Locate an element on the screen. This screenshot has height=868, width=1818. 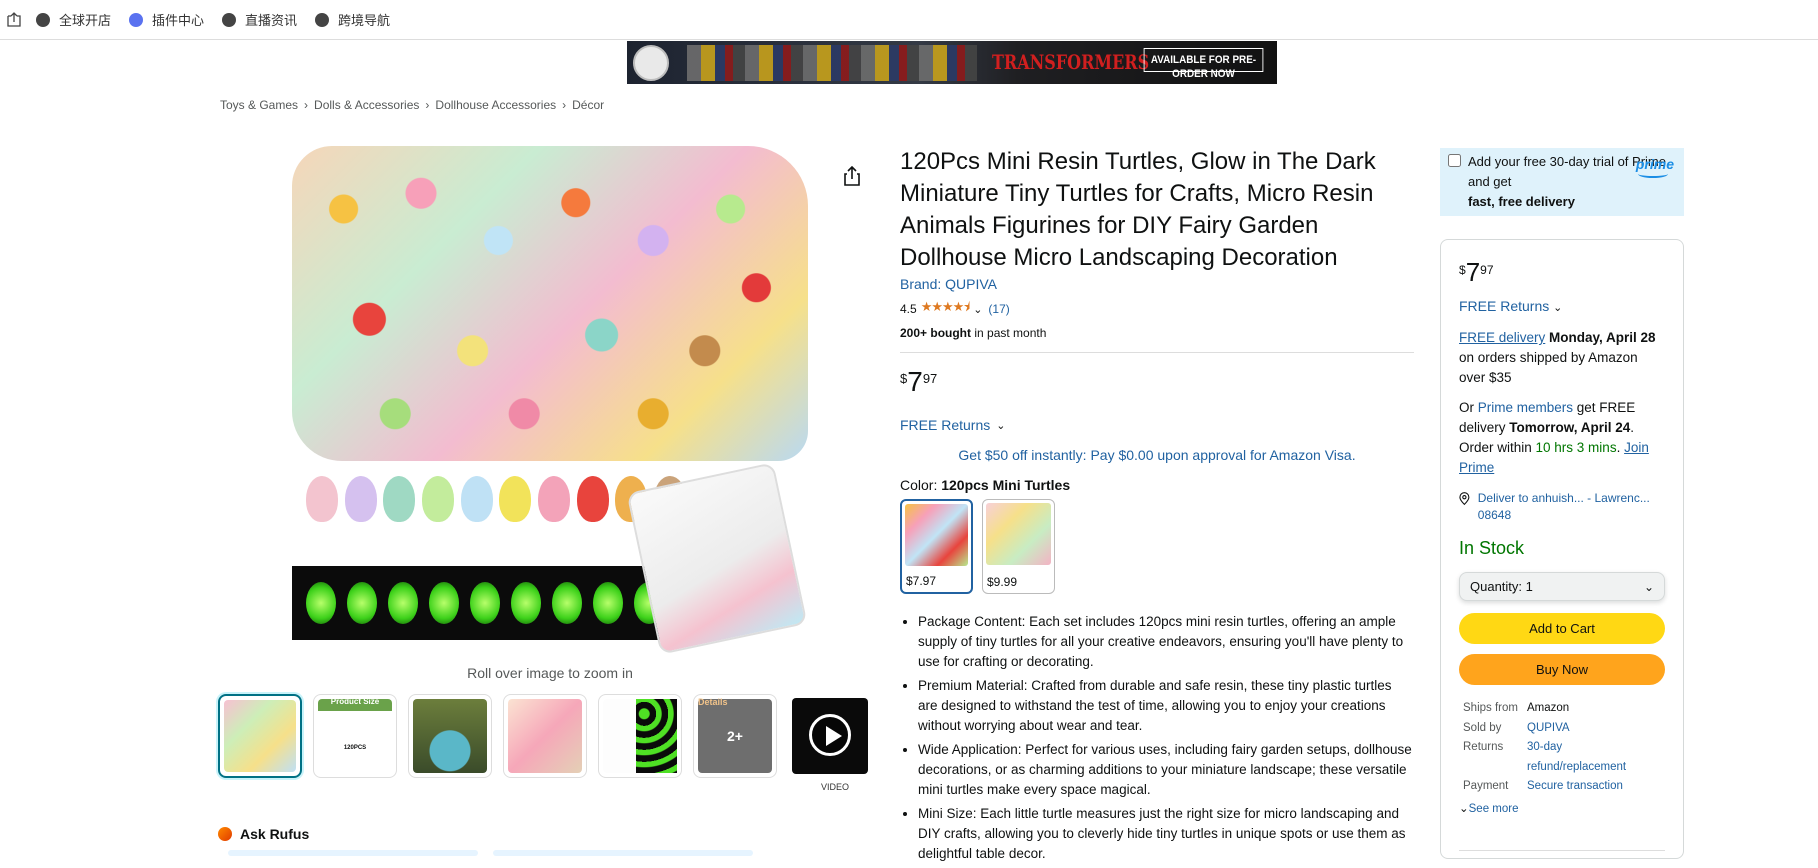
toolbar-item-cross-border-nav: 跨境导航 is located at coordinates (352, 19).